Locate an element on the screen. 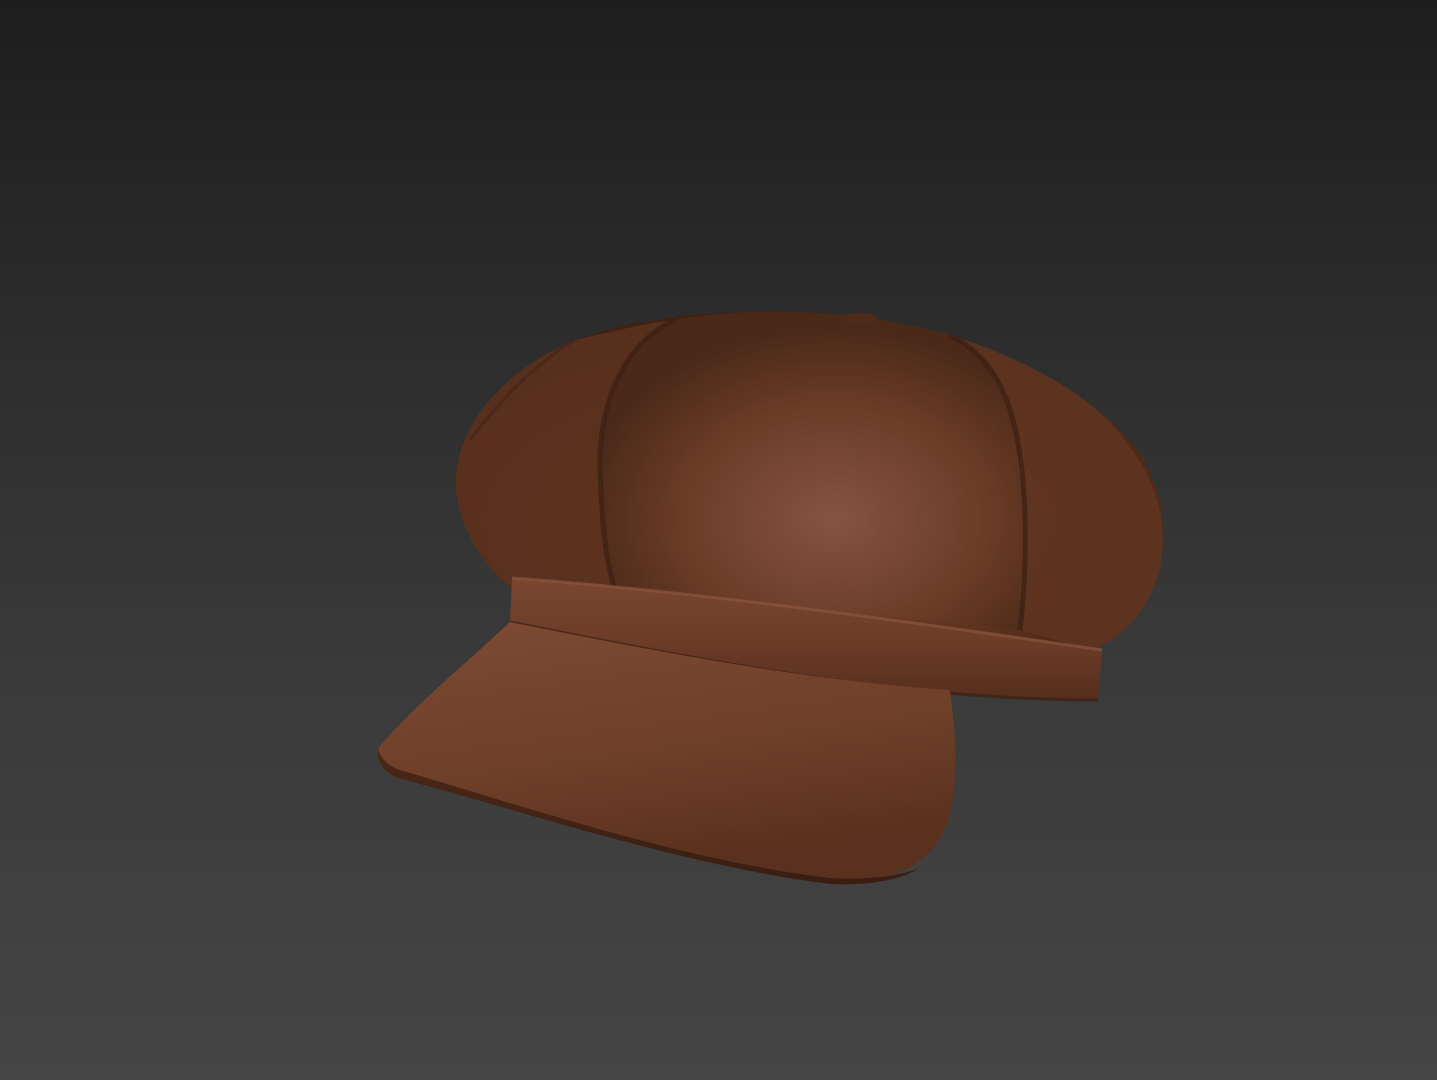 This screenshot has width=1437, height=1080. cap-top-button is located at coordinates (860, 319).